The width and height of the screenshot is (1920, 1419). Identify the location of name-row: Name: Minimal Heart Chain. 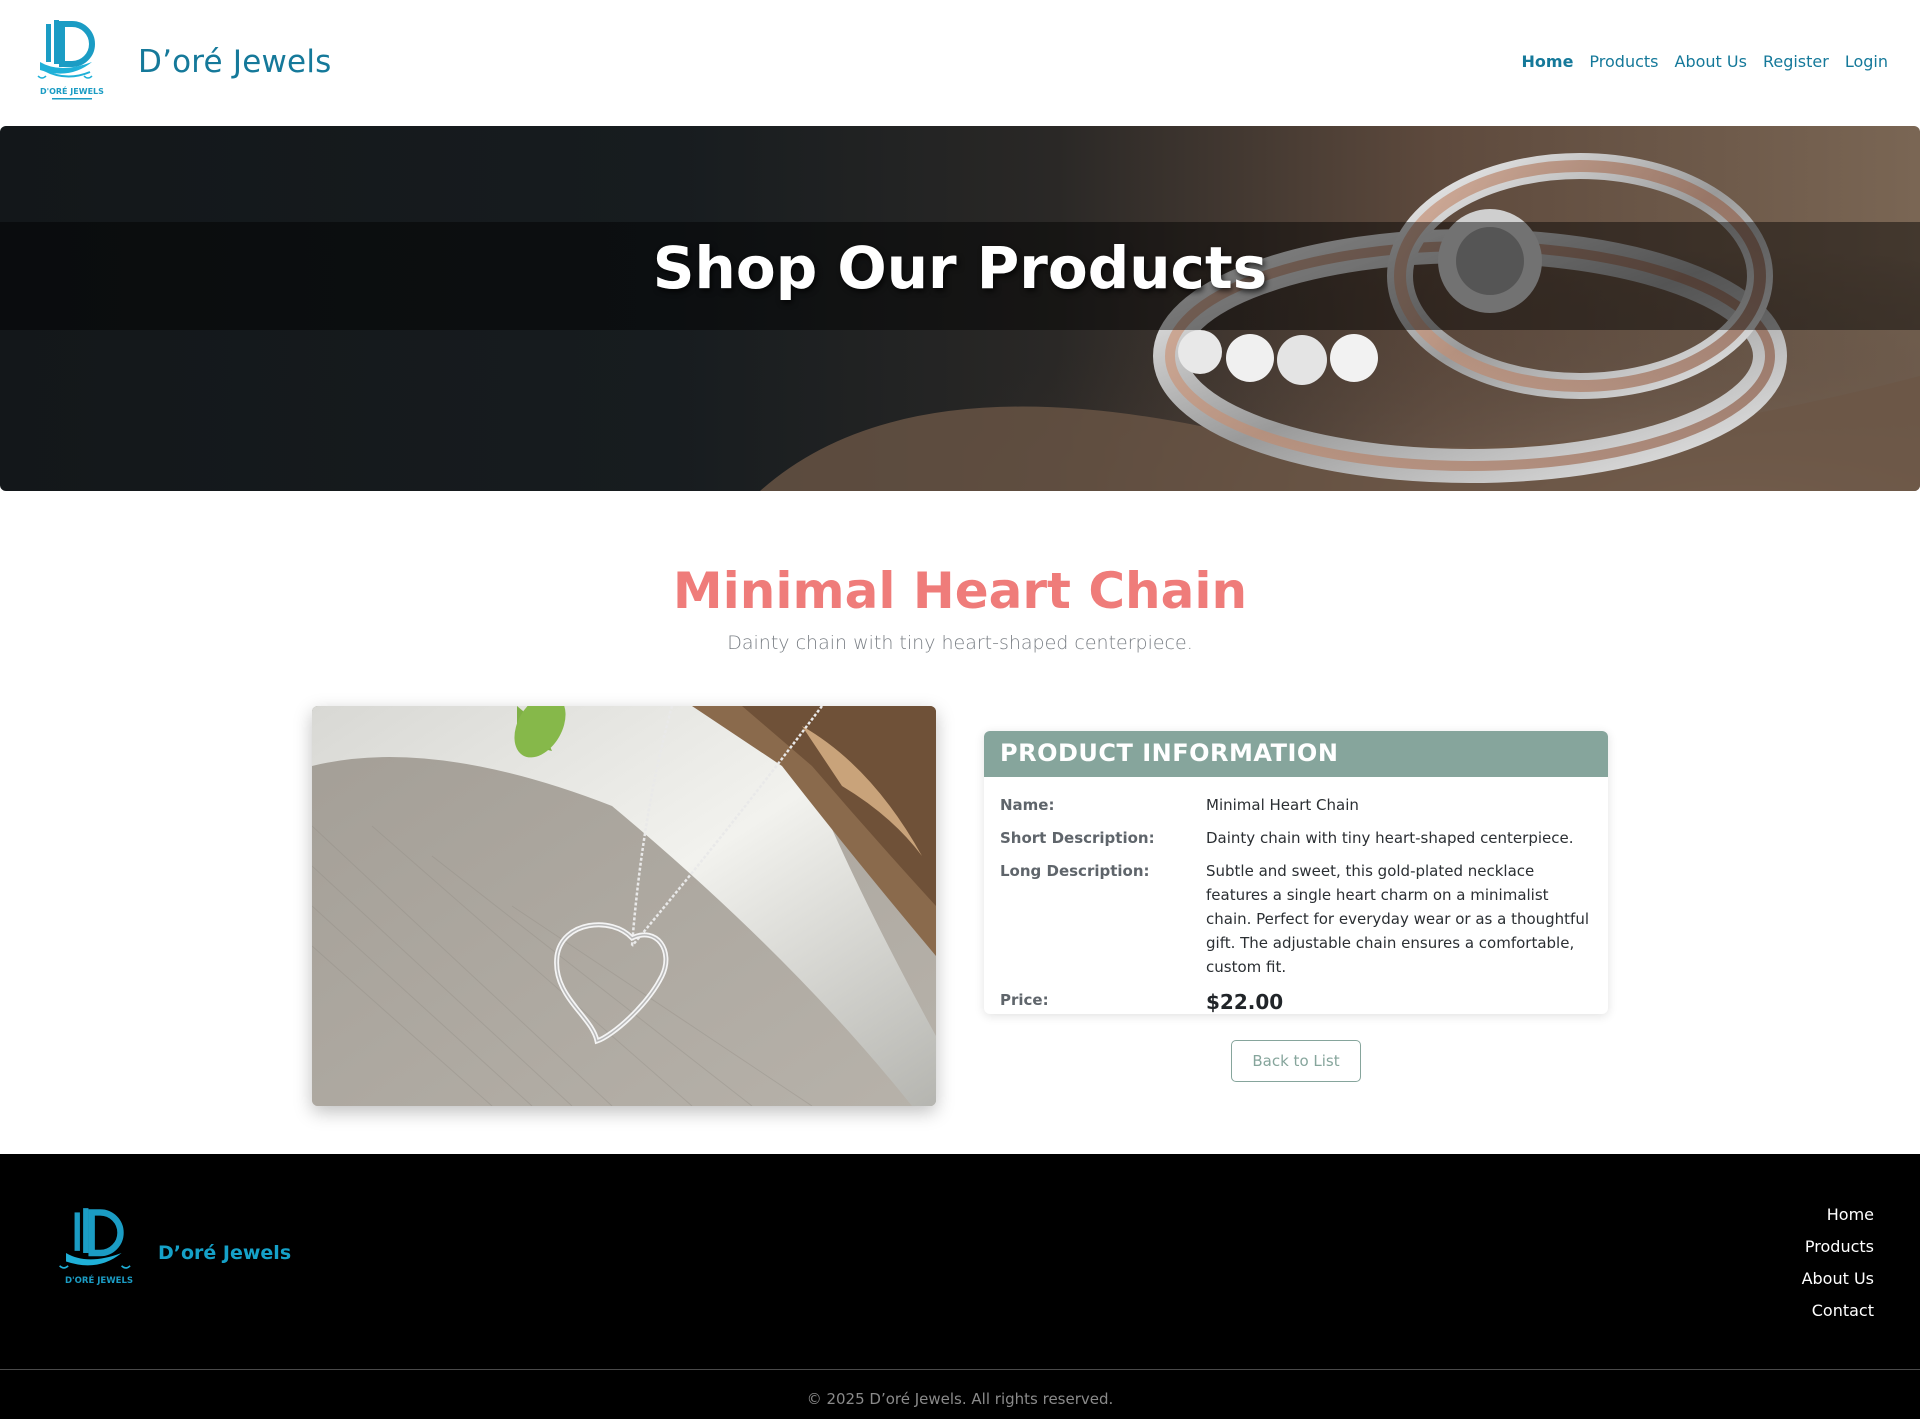
(1296, 805).